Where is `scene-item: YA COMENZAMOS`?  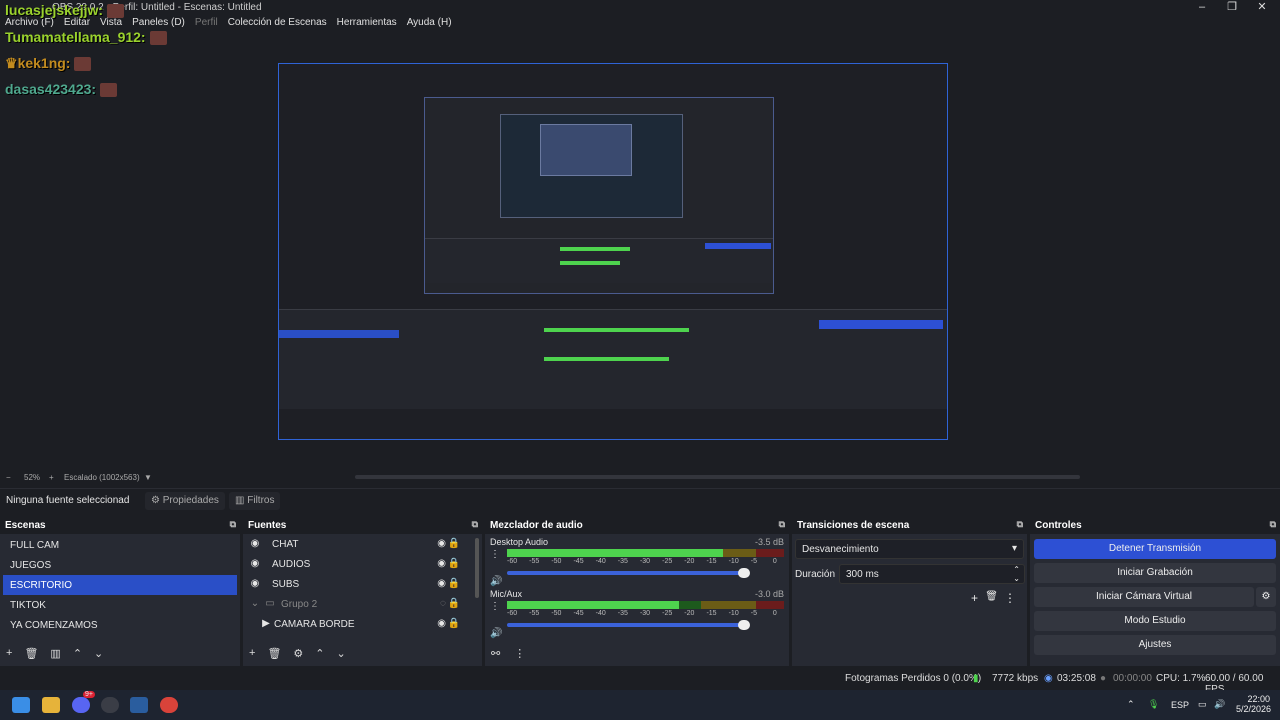
scene-item: YA COMENZAMOS is located at coordinates (120, 625).